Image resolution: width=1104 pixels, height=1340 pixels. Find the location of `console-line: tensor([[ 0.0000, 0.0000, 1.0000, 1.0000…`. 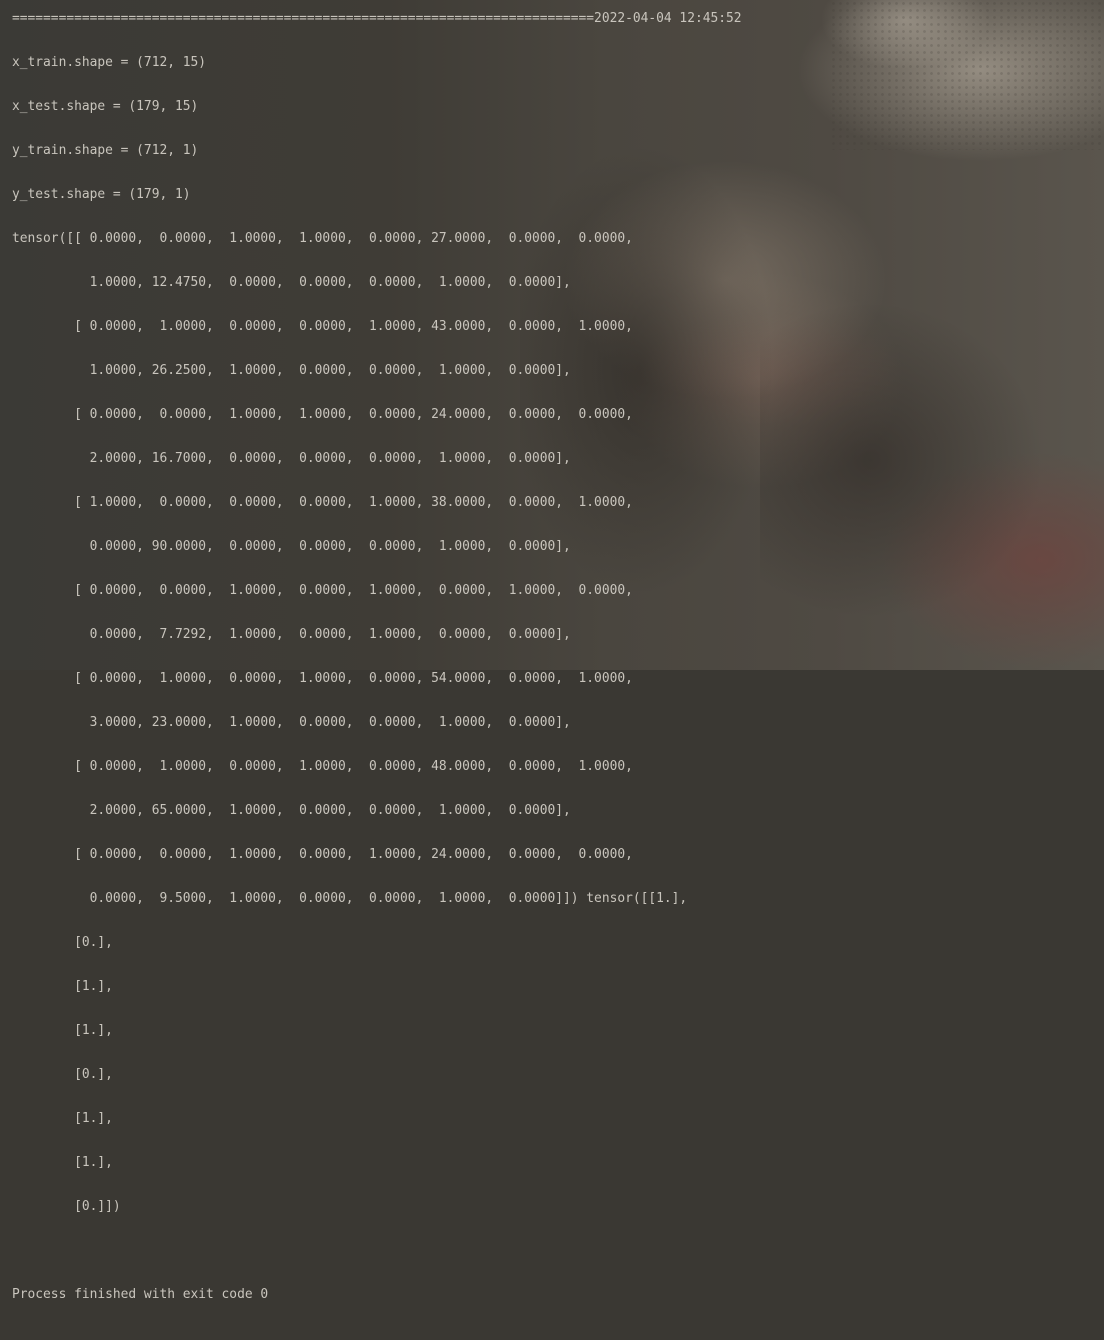

console-line: tensor([[ 0.0000, 0.0000, 1.0000, 1.0000… is located at coordinates (322, 238).